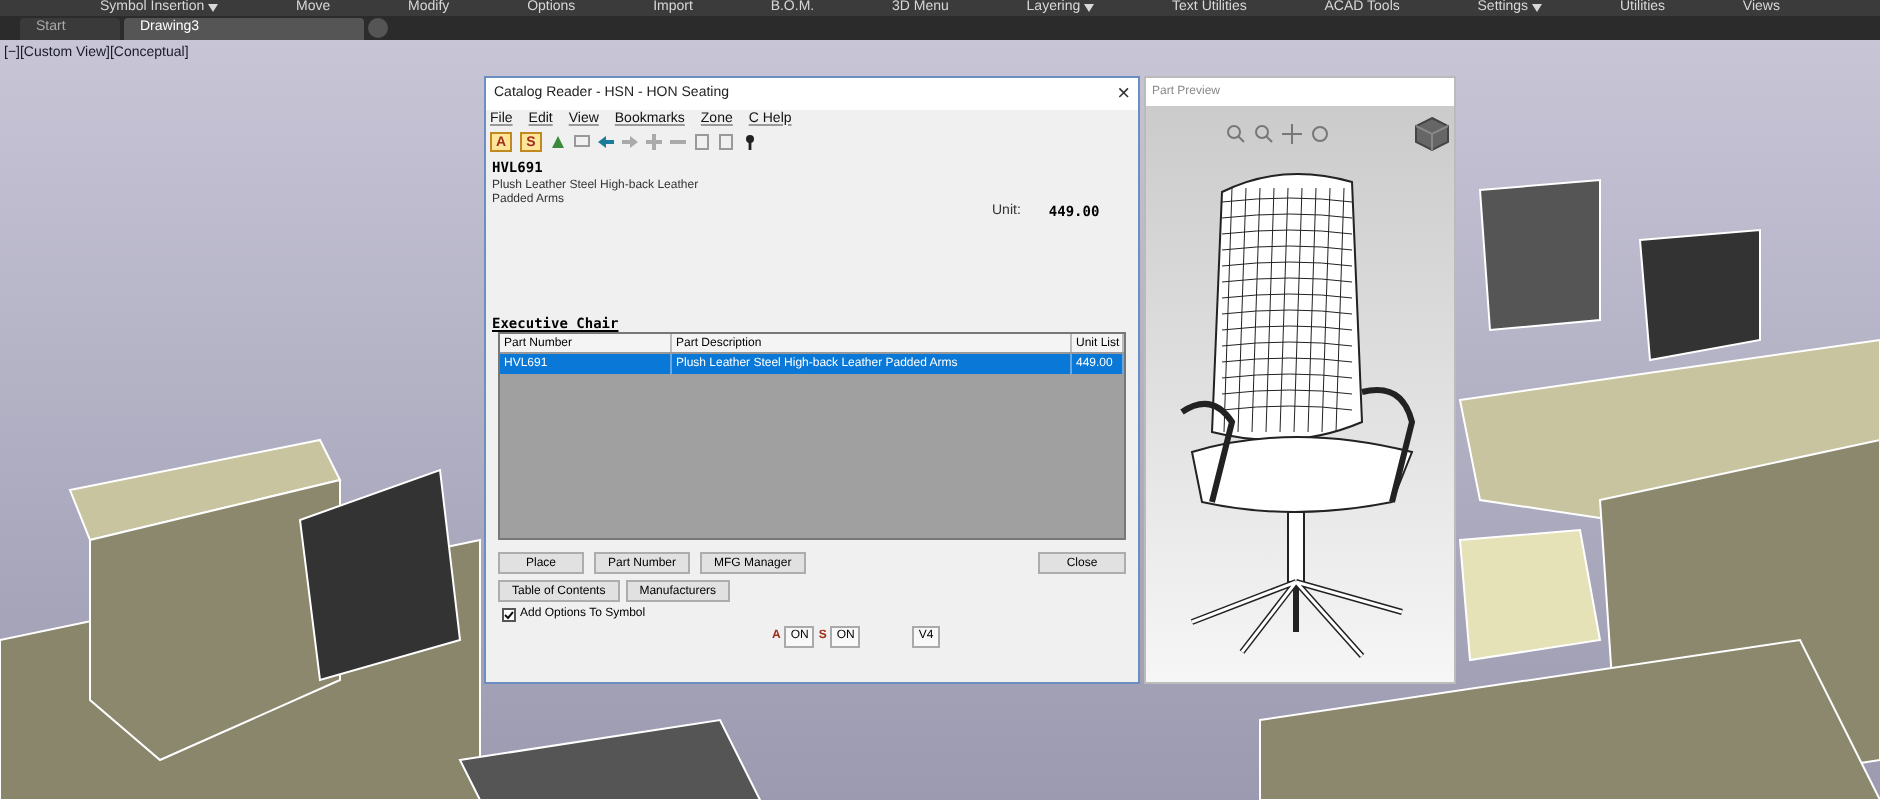 The width and height of the screenshot is (1880, 800). What do you see at coordinates (557, 142) in the screenshot?
I see `tree-icon` at bounding box center [557, 142].